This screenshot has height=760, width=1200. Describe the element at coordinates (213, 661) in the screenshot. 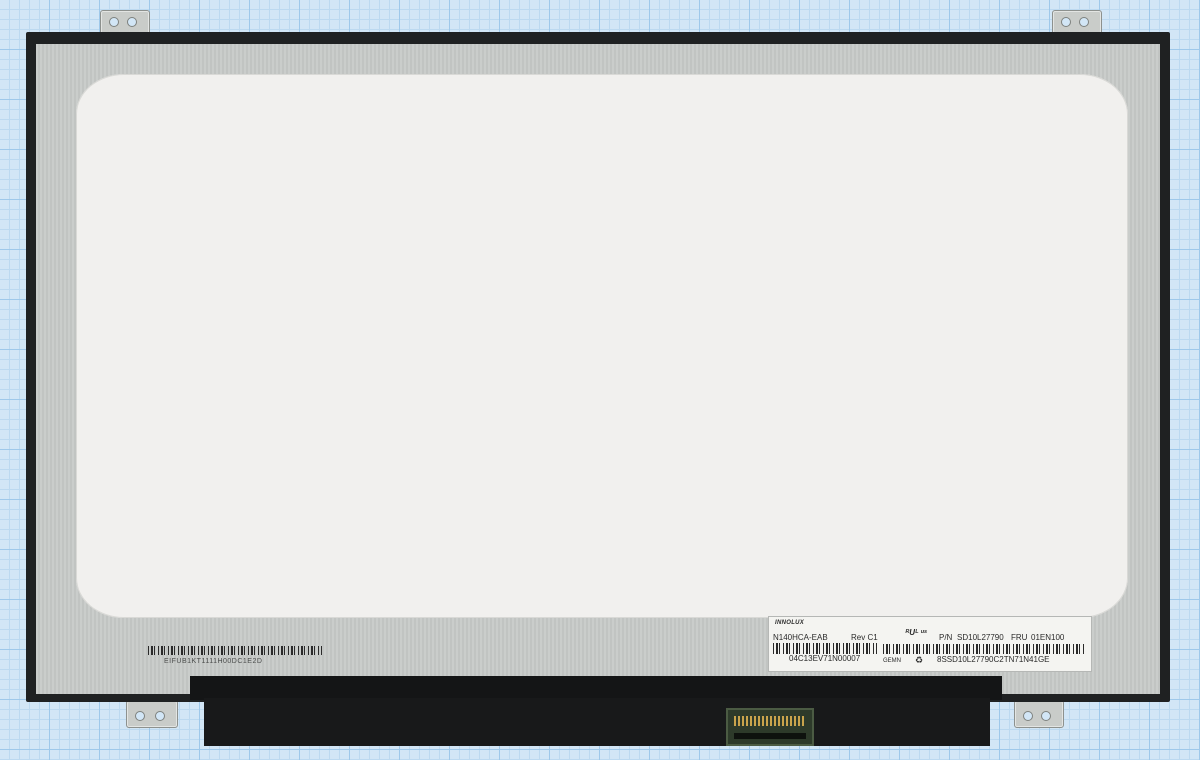

I see `panel-code: EIFUB1KT1111H00DC1E2D` at that location.